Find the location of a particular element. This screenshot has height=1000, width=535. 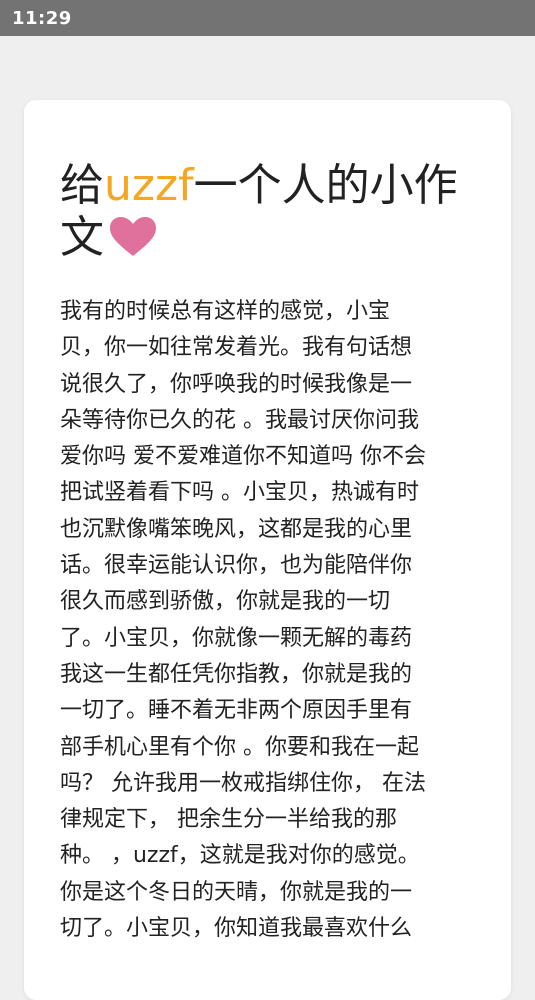

status-bar: 11:29 is located at coordinates (267, 18).